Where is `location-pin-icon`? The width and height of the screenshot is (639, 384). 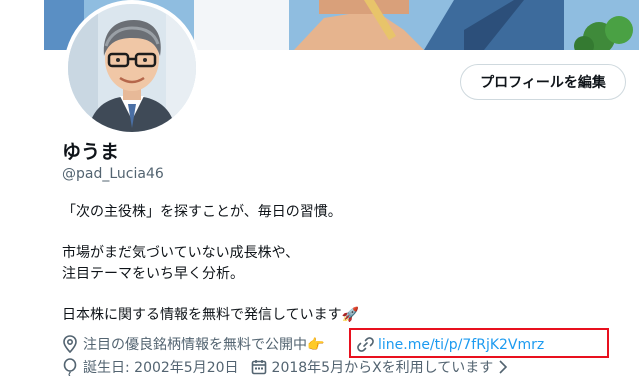 location-pin-icon is located at coordinates (70, 344).